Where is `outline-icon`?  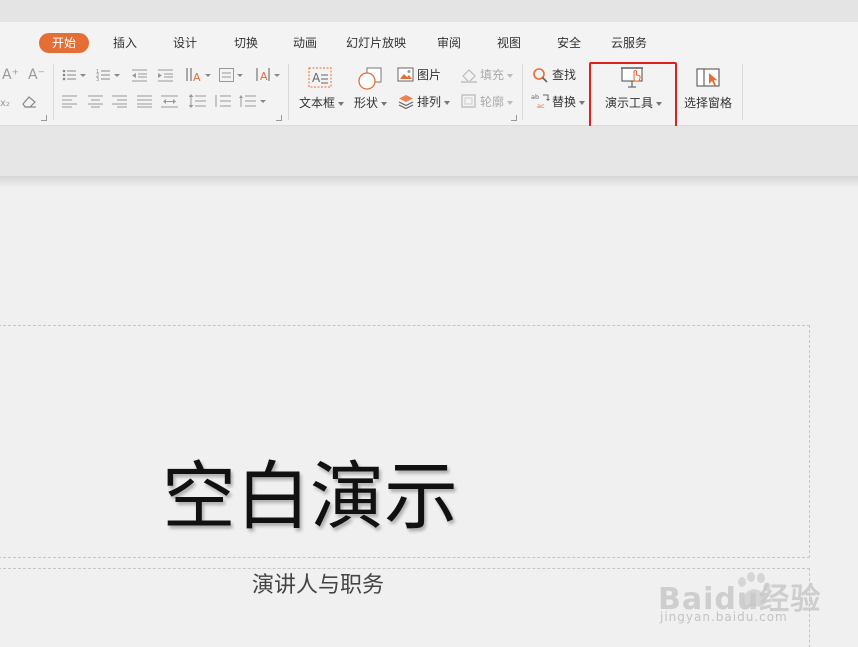 outline-icon is located at coordinates (469, 101).